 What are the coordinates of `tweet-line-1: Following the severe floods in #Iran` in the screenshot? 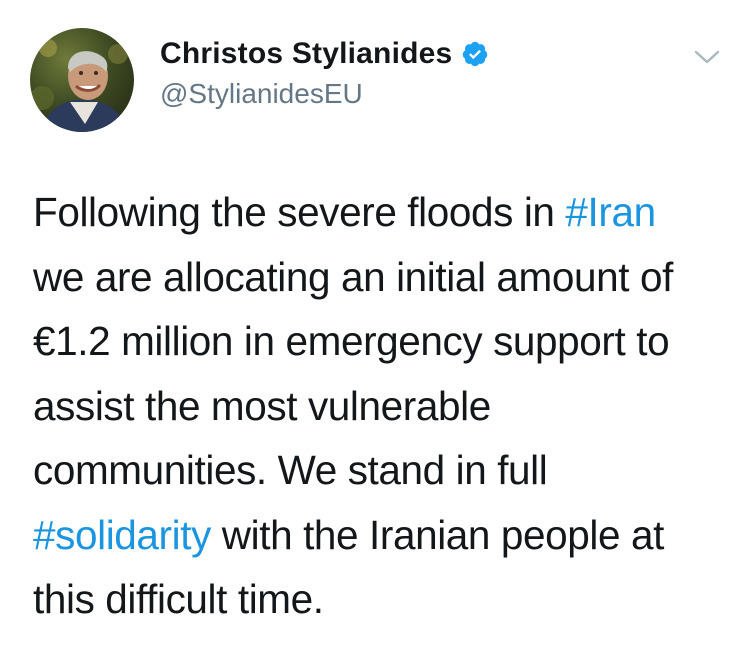 It's located at (383, 212).